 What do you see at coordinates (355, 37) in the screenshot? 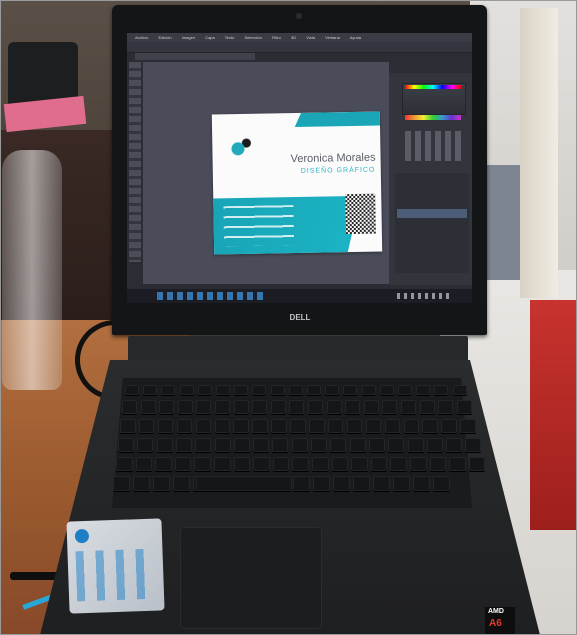
I see `menu-item: Ayuda` at bounding box center [355, 37].